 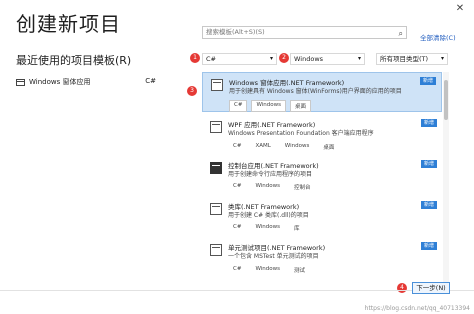 What do you see at coordinates (315, 91) in the screenshot?
I see `template-desc: 用于创建具有 Windows 窗体(WinForms)用户界面的应用的项目` at bounding box center [315, 91].